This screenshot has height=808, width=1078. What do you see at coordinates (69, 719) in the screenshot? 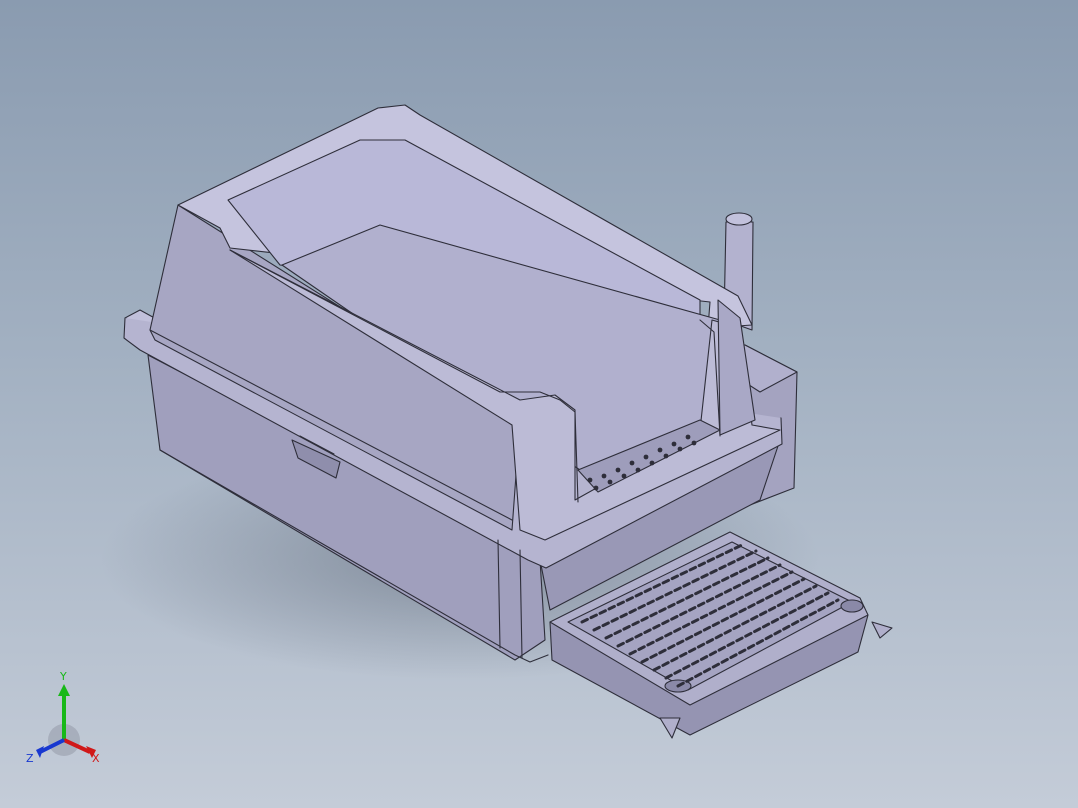
I see `orientation-triad: Y X Z` at bounding box center [69, 719].